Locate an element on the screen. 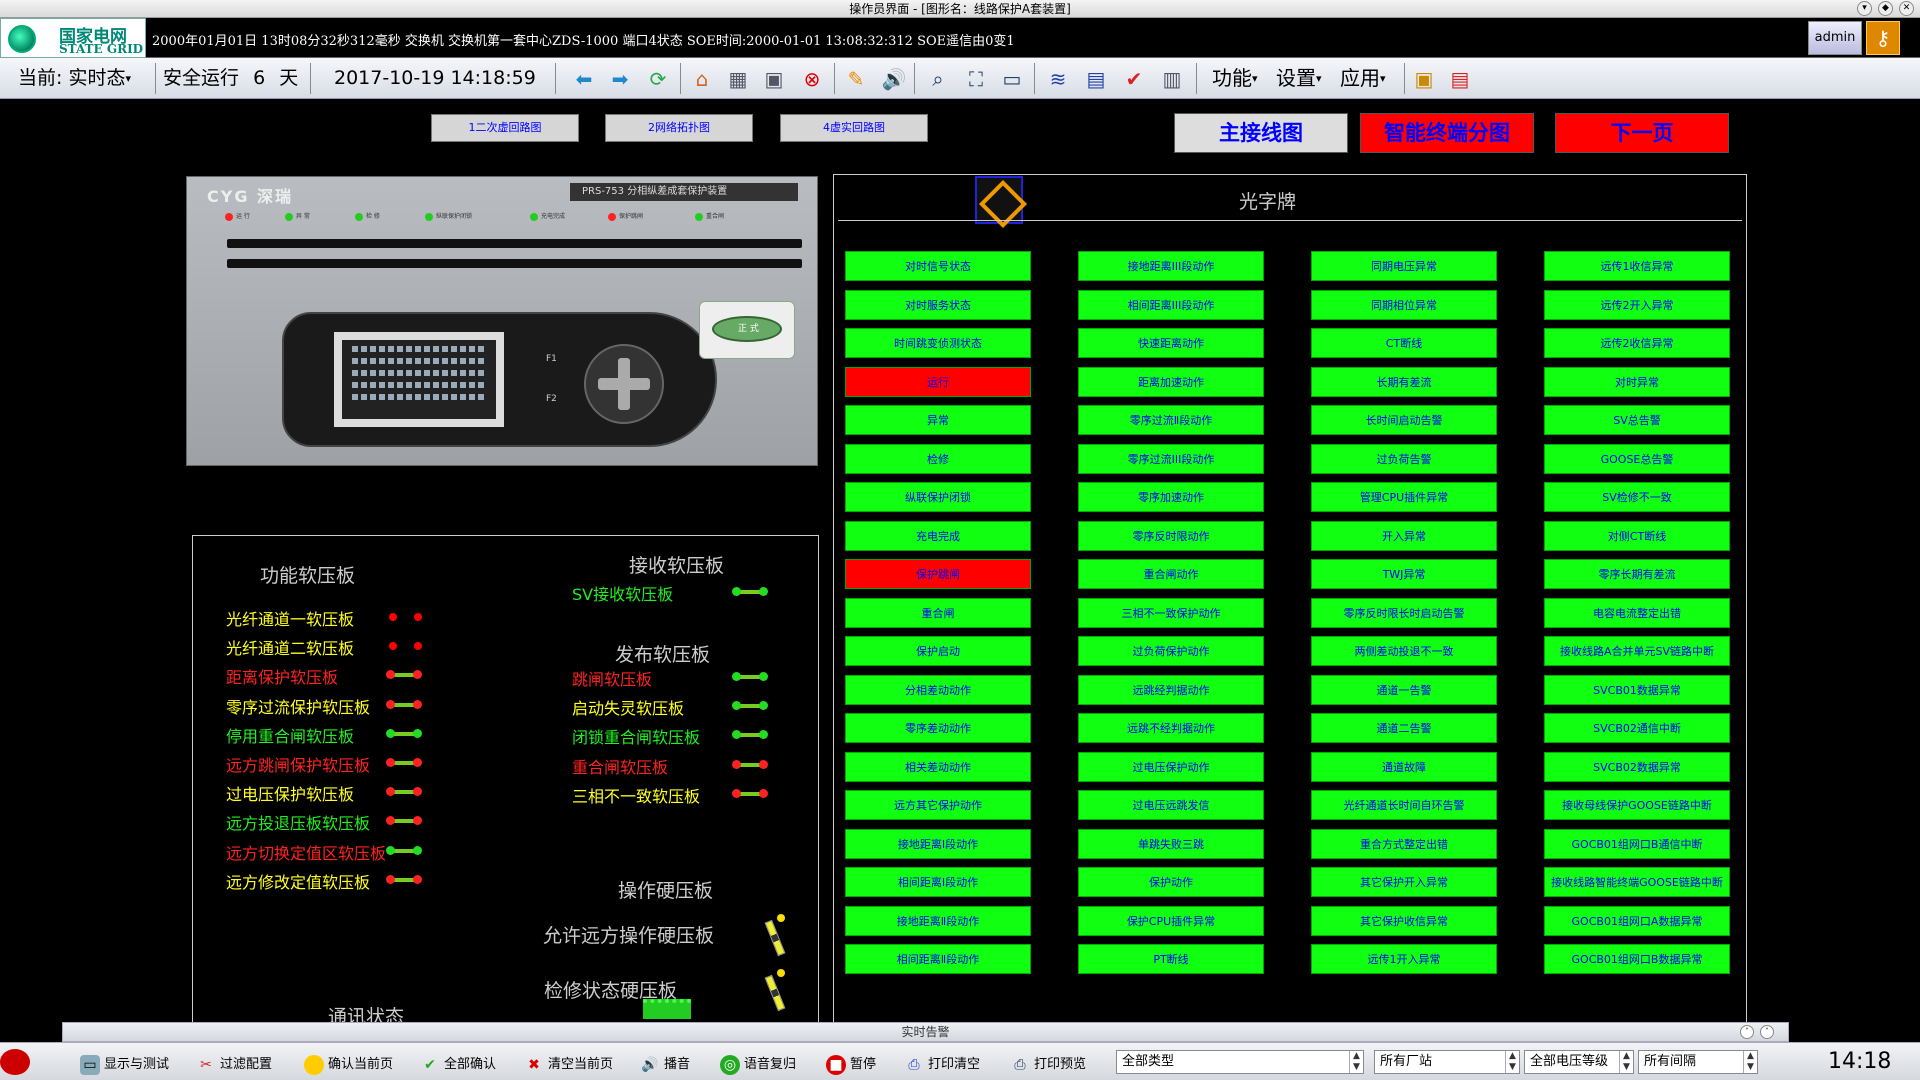 Image resolution: width=1920 pixels, height=1080 pixels. signal-tile: 开入异常 is located at coordinates (1404, 535).